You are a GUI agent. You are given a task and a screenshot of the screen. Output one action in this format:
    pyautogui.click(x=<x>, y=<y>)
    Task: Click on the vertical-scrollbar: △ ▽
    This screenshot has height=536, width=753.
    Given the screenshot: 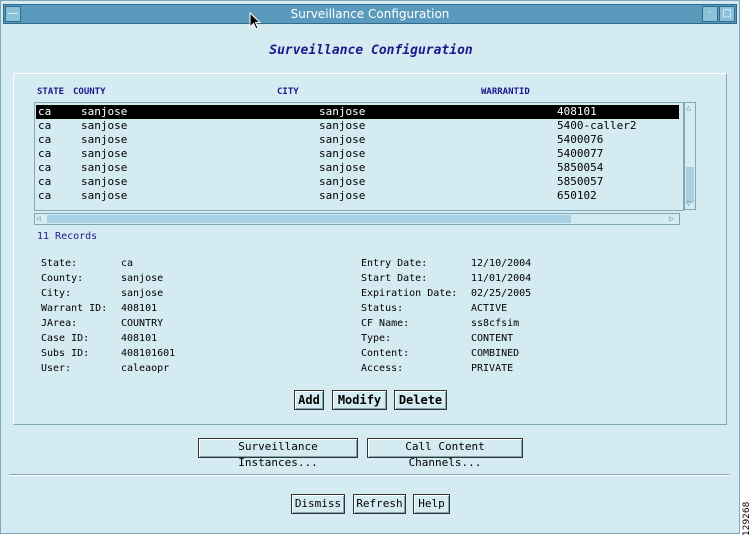 What is the action you would take?
    pyautogui.click(x=690, y=156)
    